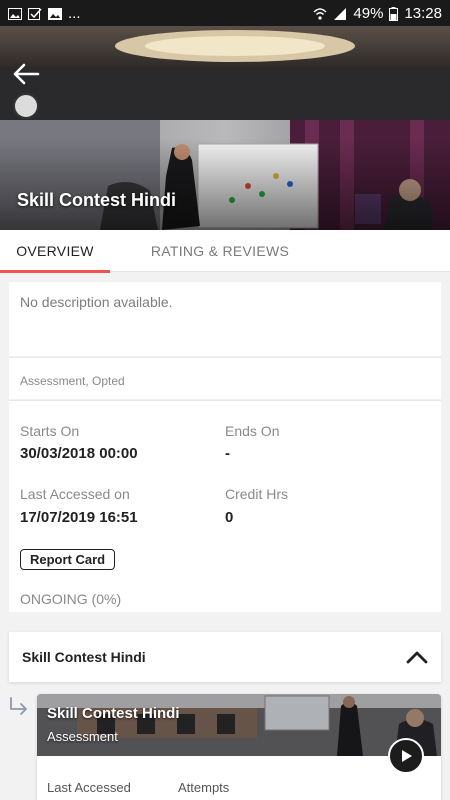 The image size is (450, 800). I want to click on description-card: No description available., so click(225, 319).